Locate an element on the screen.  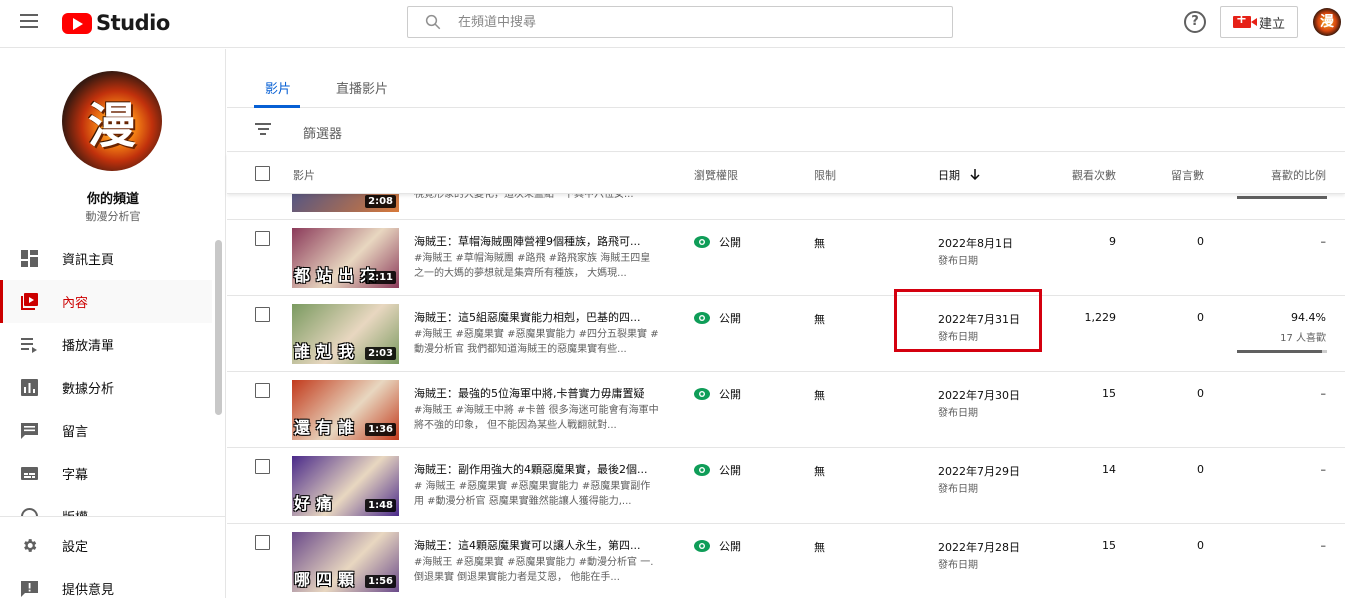
account-avatar: 漫 is located at coordinates (1327, 22).